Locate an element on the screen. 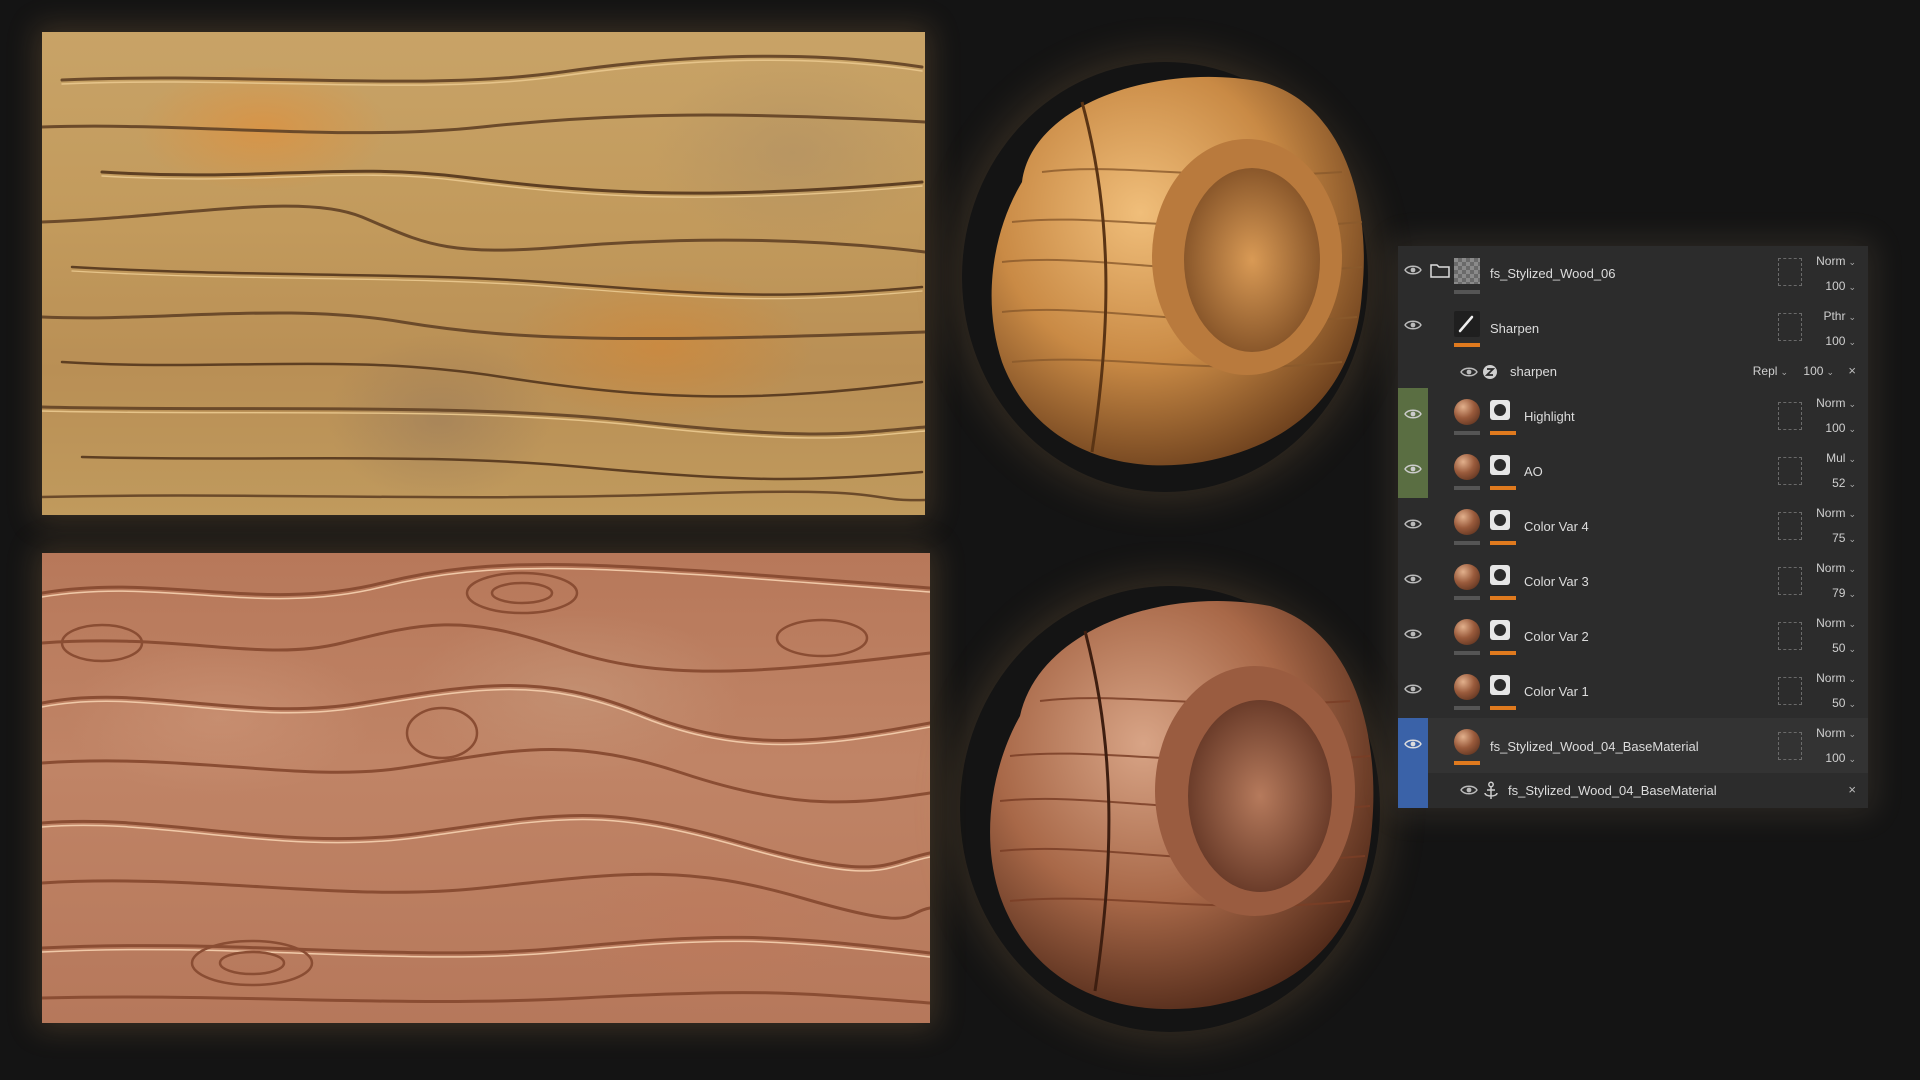  layer-name: Color Var 1 is located at coordinates (1556, 691).